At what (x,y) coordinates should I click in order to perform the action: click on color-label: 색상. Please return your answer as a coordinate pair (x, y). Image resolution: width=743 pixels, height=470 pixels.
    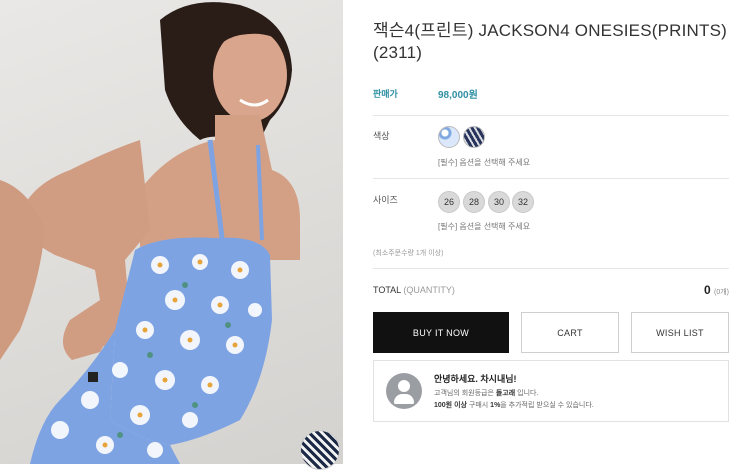
    Looking at the image, I should click on (381, 136).